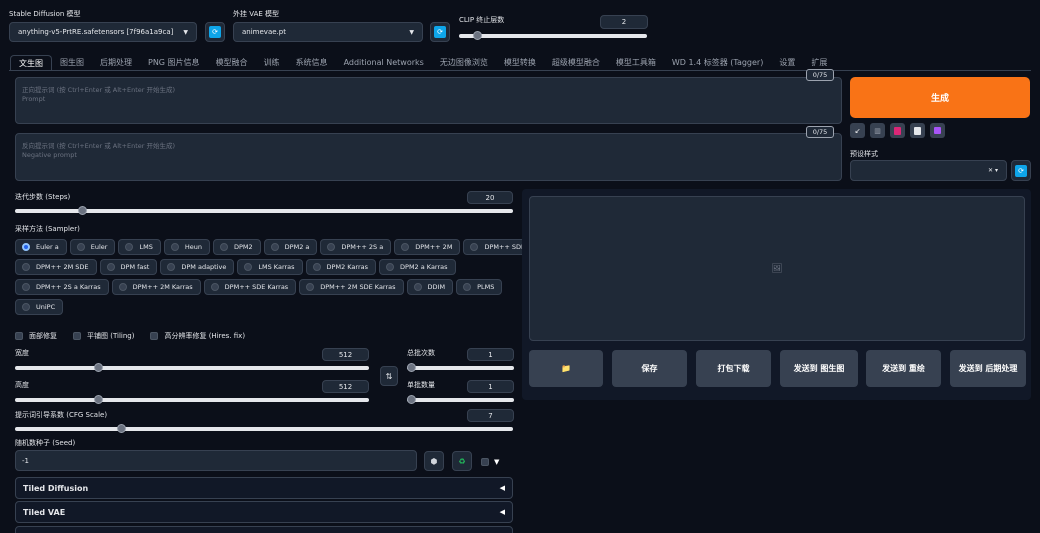  Describe the element at coordinates (121, 428) in the screenshot. I see `cfg-slider-thumb` at that location.